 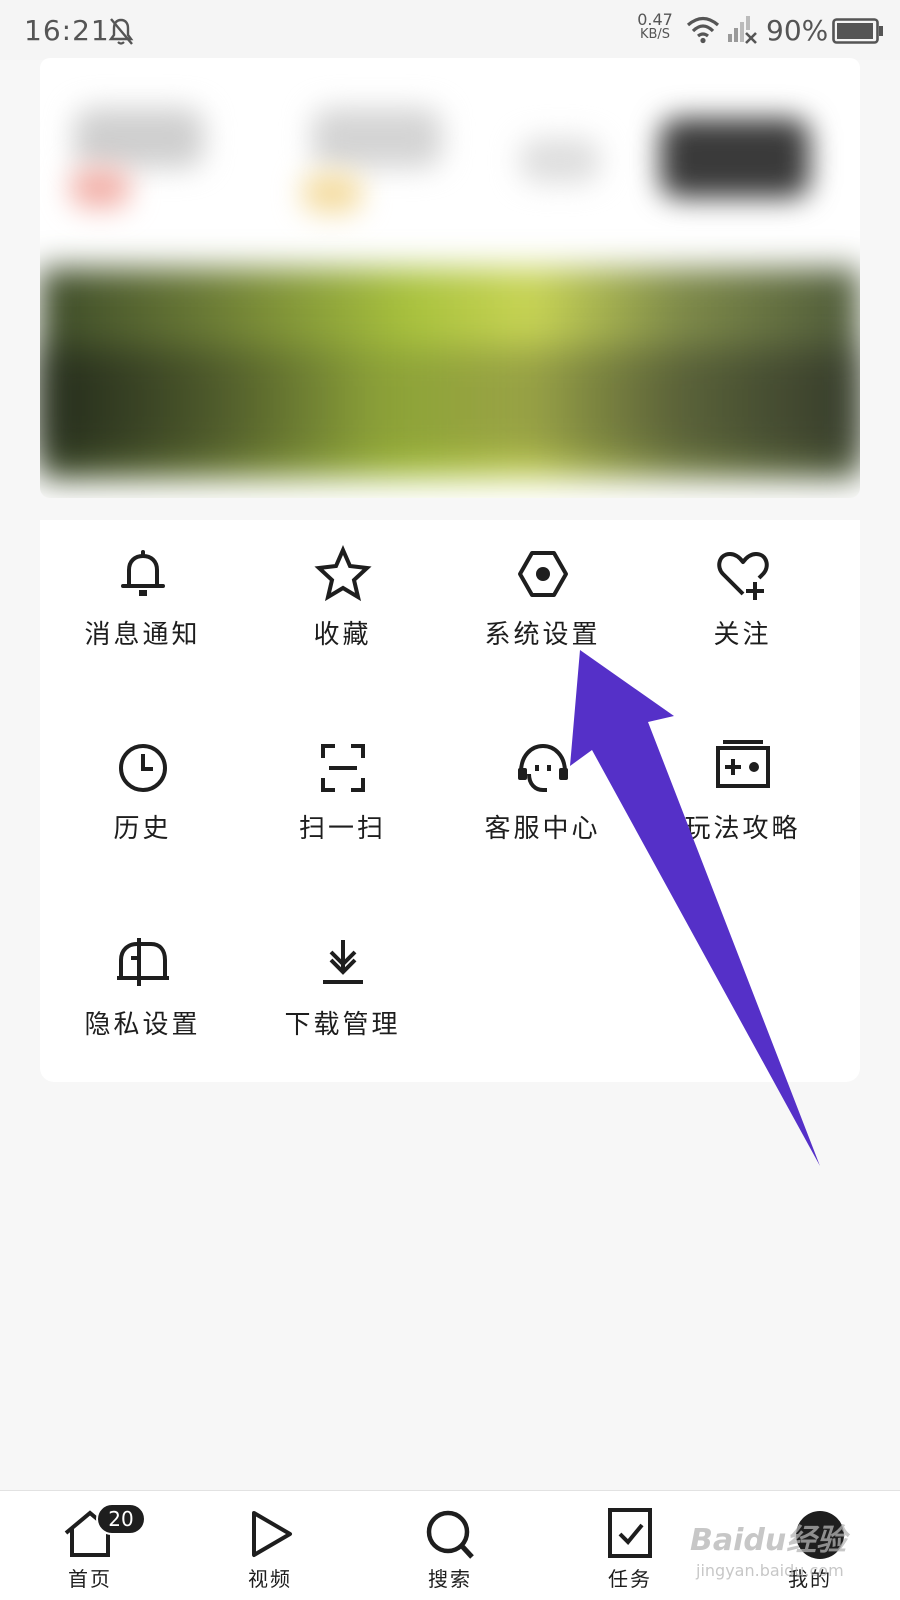 I want to click on menu-item-favorites: 收藏, so click(x=342, y=595).